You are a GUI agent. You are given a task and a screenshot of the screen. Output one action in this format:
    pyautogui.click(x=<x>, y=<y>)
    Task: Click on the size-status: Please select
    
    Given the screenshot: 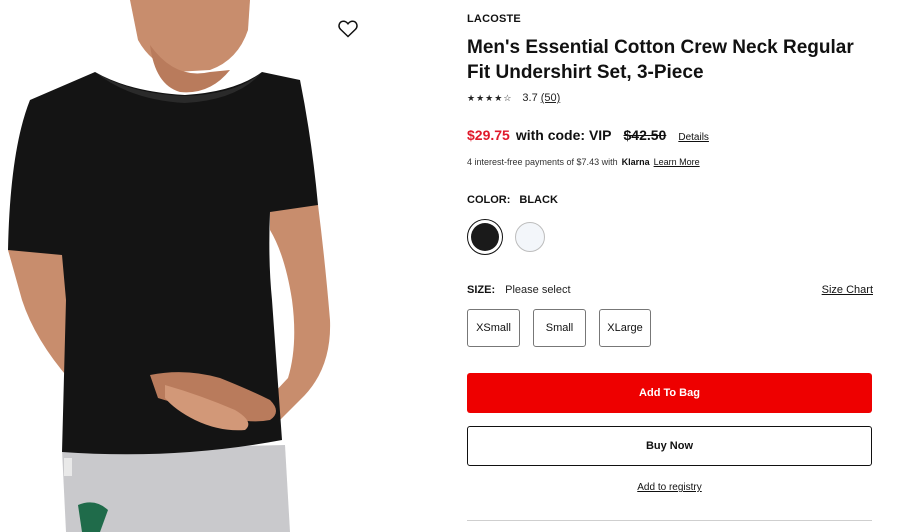 What is the action you would take?
    pyautogui.click(x=538, y=290)
    